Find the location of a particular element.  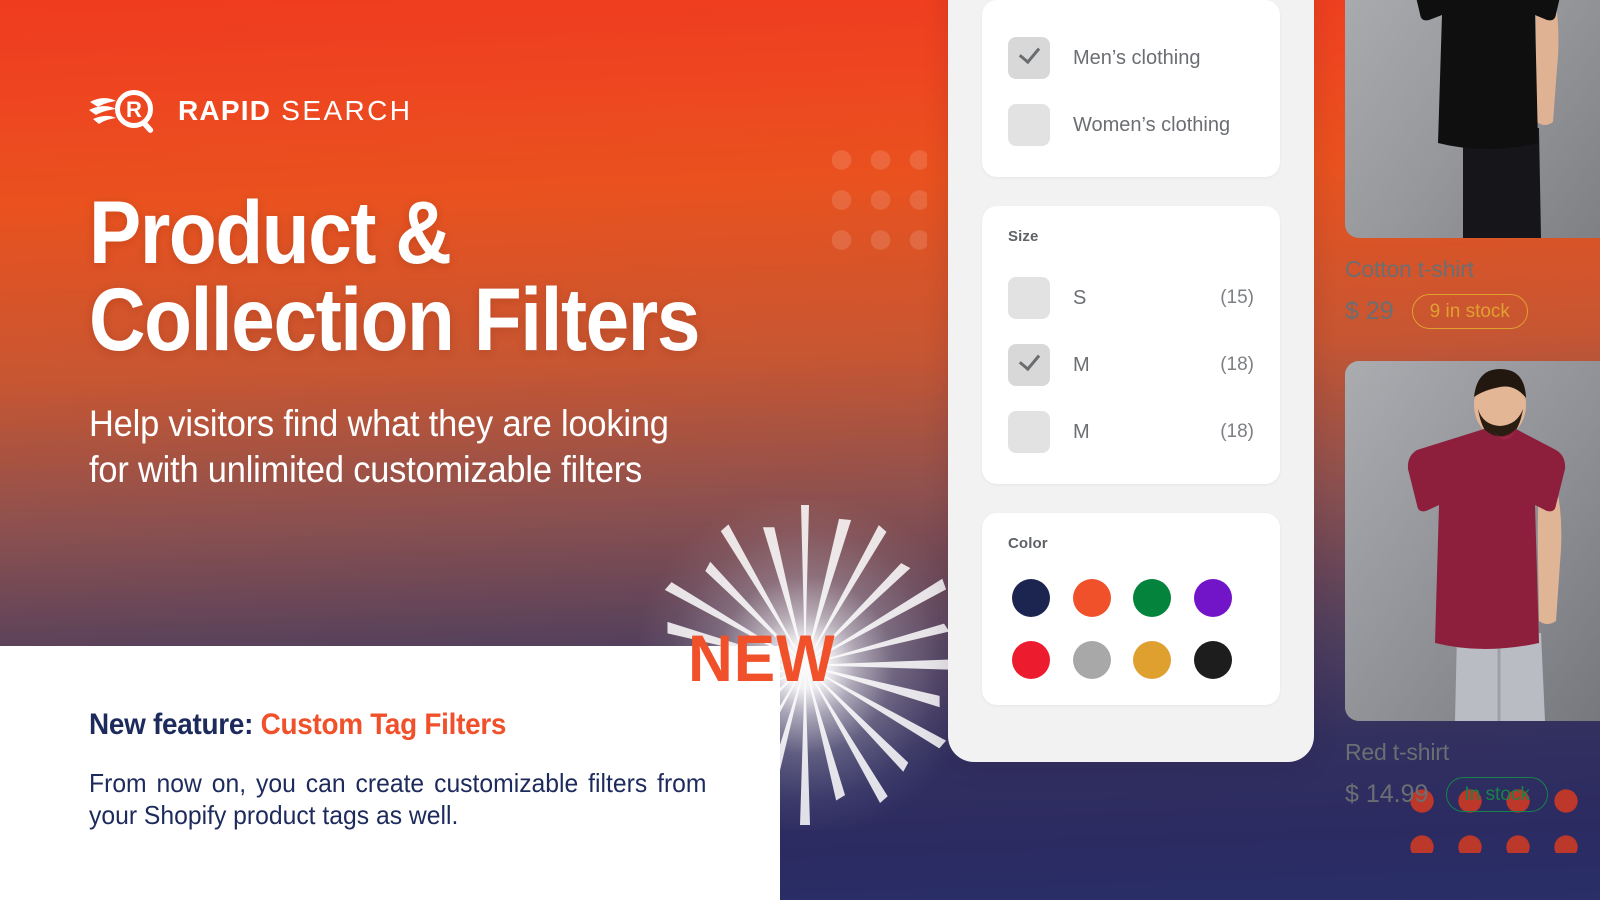

color-swatch-gray is located at coordinates (1091, 660).